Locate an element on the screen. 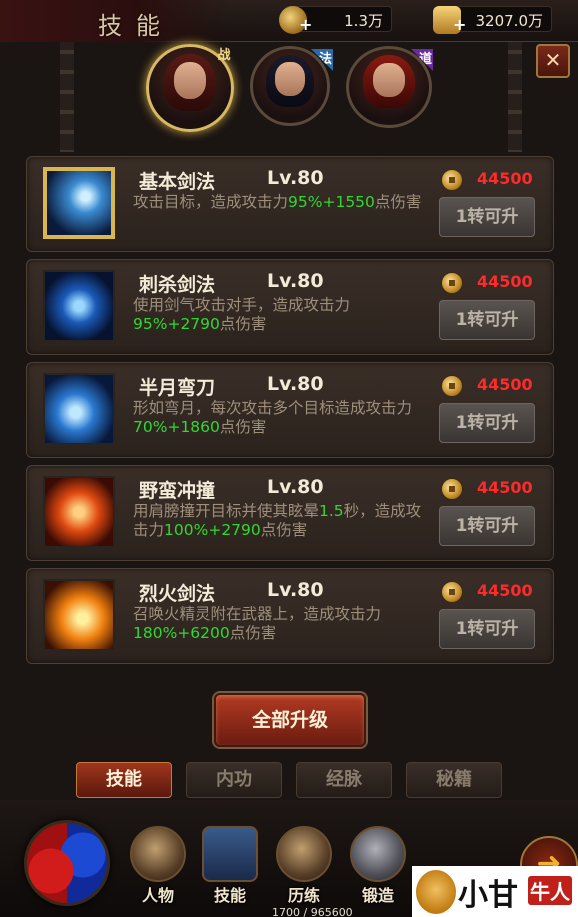  tab-inner-power: 内功 is located at coordinates (234, 780).